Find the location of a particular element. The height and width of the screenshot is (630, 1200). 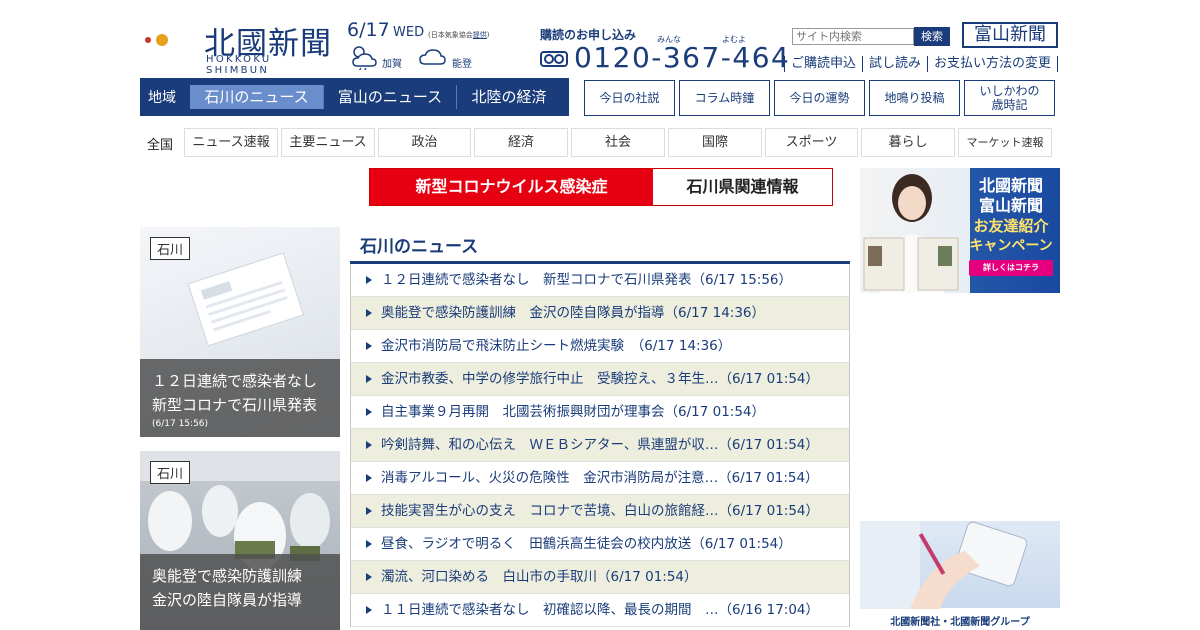

hokkoku-logo: 北國新聞 HOKKOKU SHIMBUN is located at coordinates (240, 46).